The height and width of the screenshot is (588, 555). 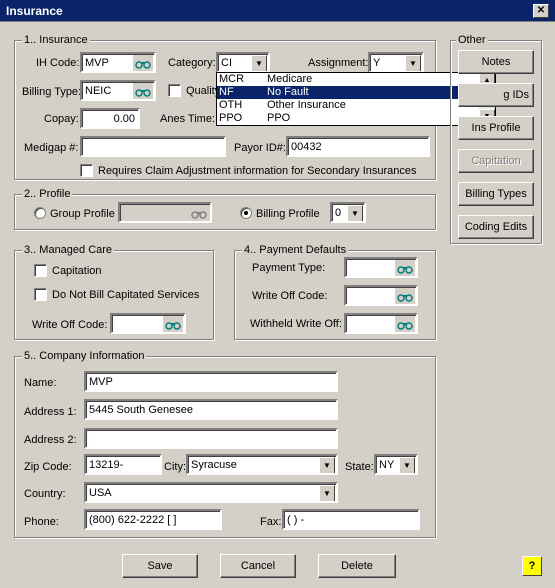 What do you see at coordinates (86, 170) in the screenshot?
I see `claim-adjustment-checkbox` at bounding box center [86, 170].